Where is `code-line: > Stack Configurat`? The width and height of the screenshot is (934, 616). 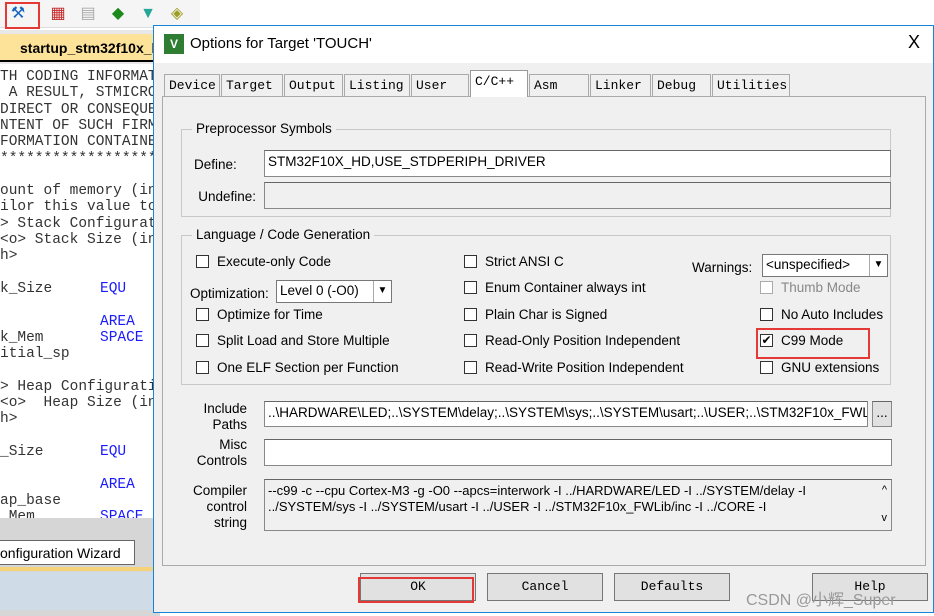 code-line: > Stack Configurat is located at coordinates (78, 223).